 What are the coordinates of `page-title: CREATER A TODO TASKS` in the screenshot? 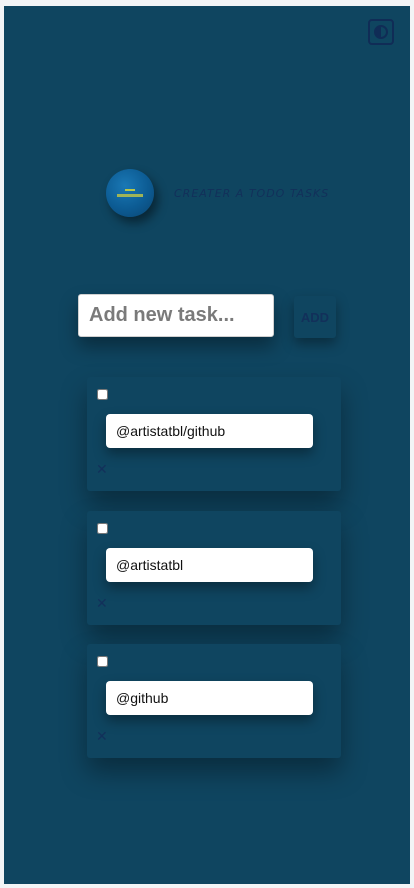 It's located at (252, 193).